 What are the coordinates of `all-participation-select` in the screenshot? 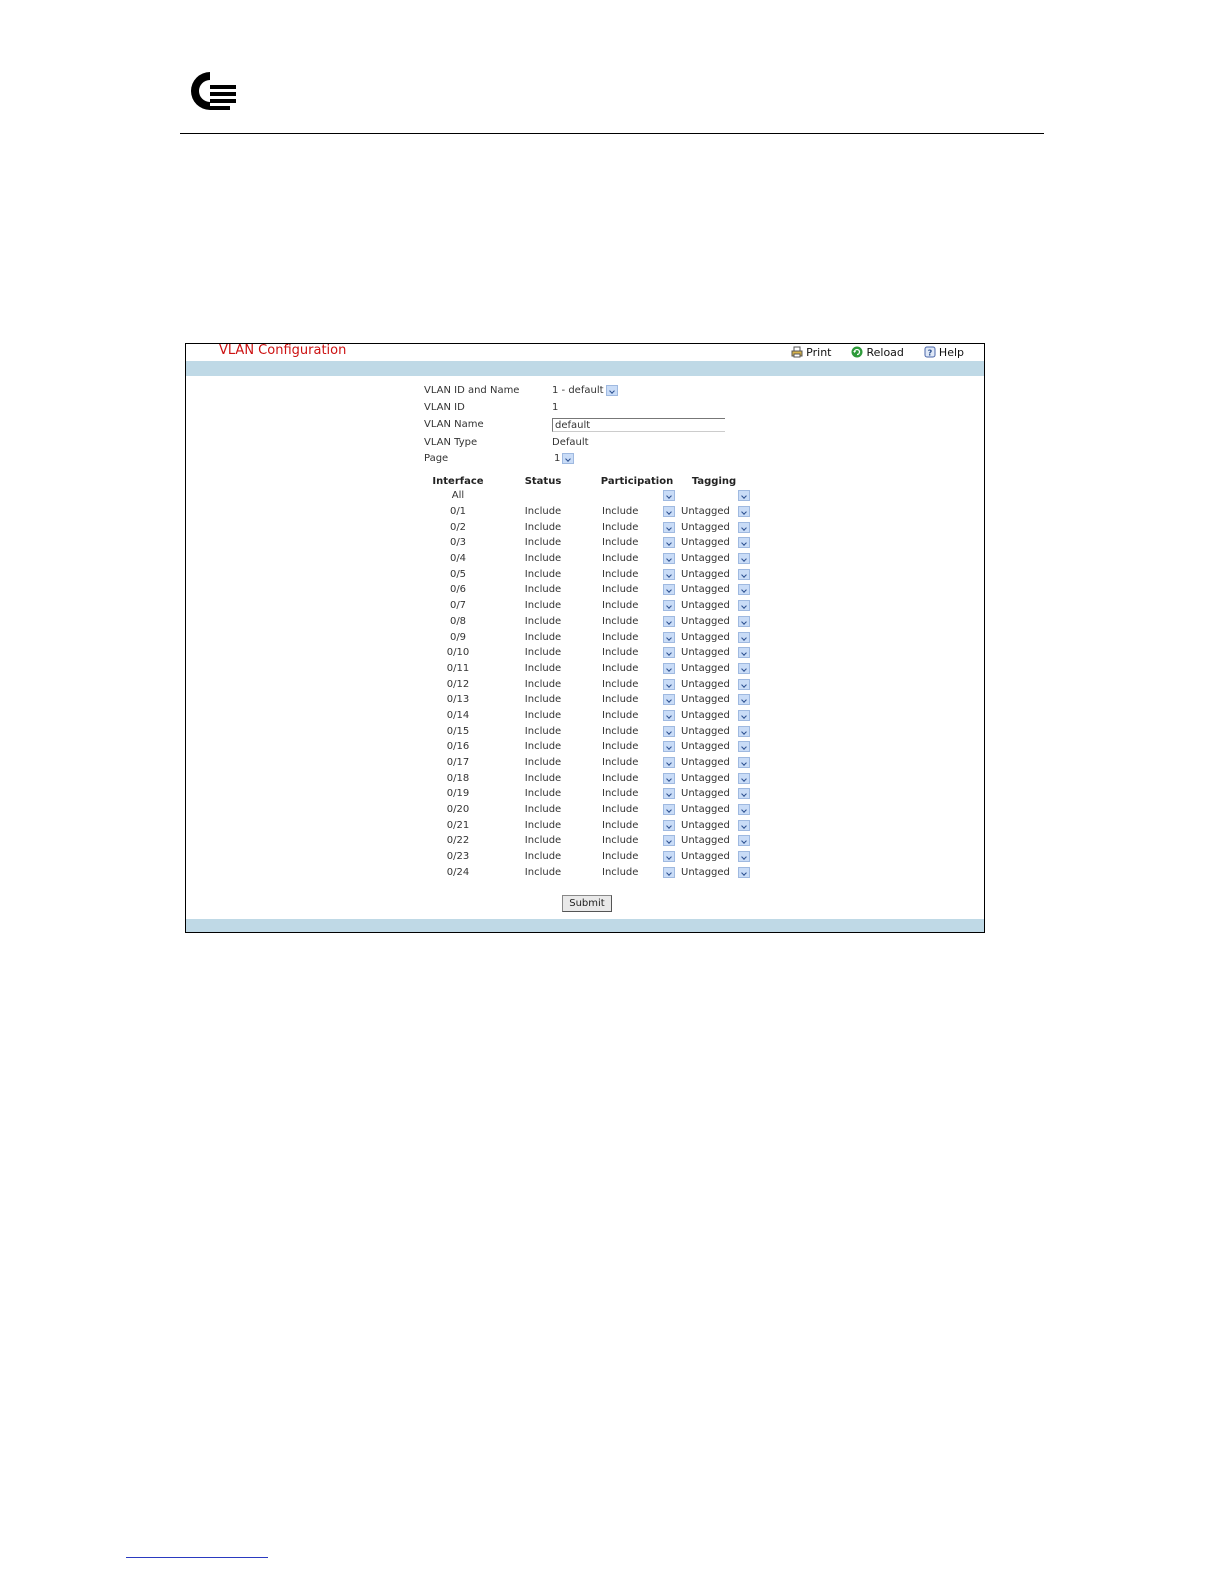 It's located at (638, 496).